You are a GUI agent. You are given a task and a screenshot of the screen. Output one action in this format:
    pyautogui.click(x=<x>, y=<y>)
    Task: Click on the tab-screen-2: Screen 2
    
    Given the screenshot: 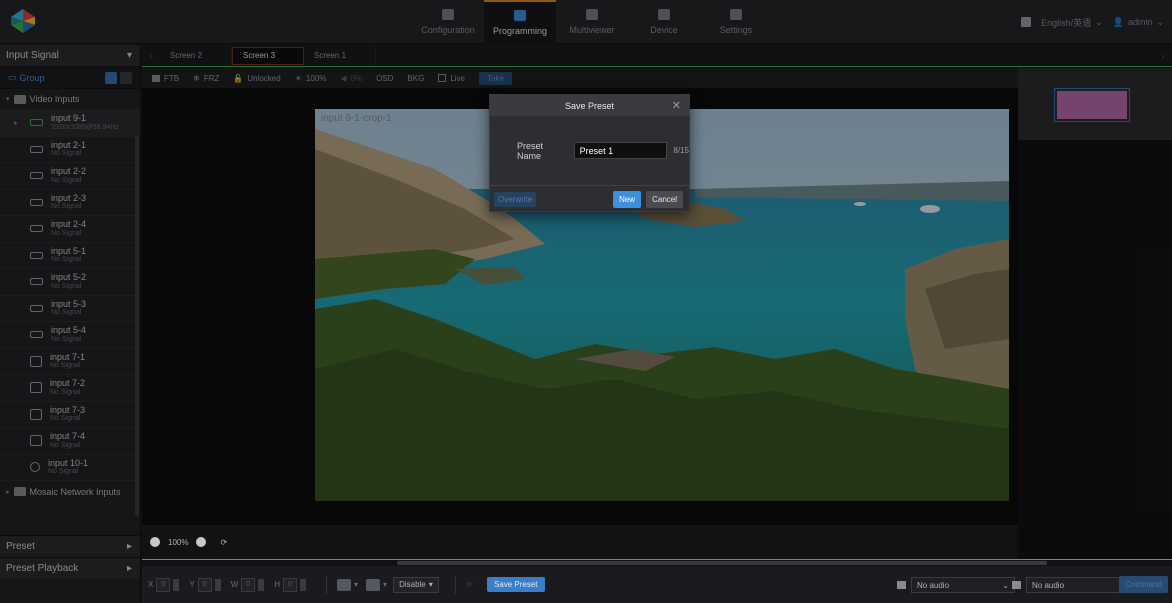 What is the action you would take?
    pyautogui.click(x=196, y=55)
    